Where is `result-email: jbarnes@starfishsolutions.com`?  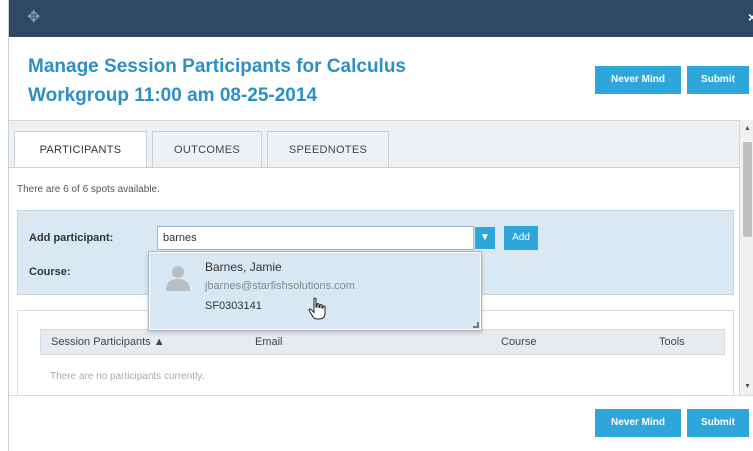 result-email: jbarnes@starfishsolutions.com is located at coordinates (280, 286).